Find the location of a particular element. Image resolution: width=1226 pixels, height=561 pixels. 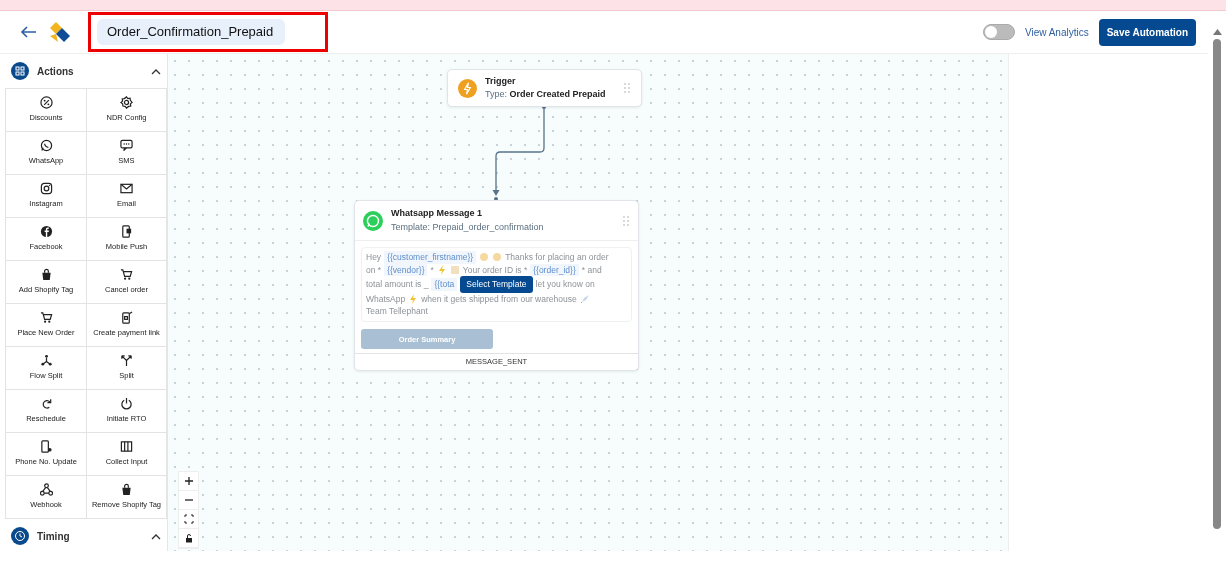

mail-icon is located at coordinates (126, 189).